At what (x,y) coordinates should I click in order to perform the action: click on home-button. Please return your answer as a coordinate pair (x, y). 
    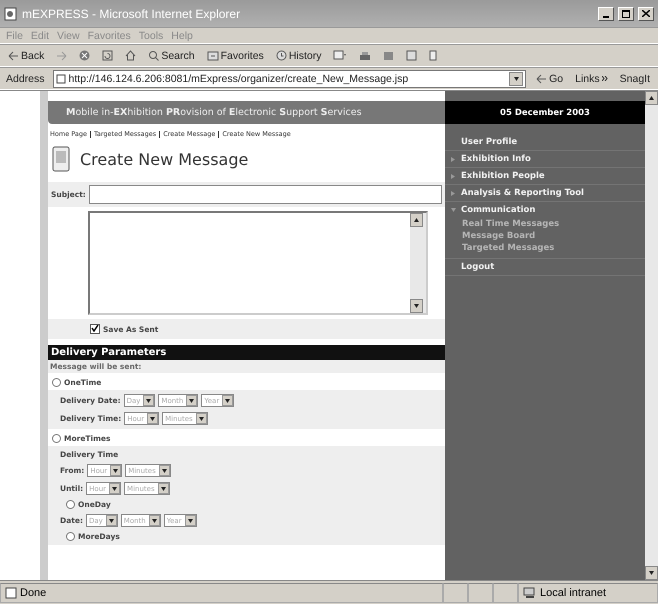
    Looking at the image, I should click on (130, 55).